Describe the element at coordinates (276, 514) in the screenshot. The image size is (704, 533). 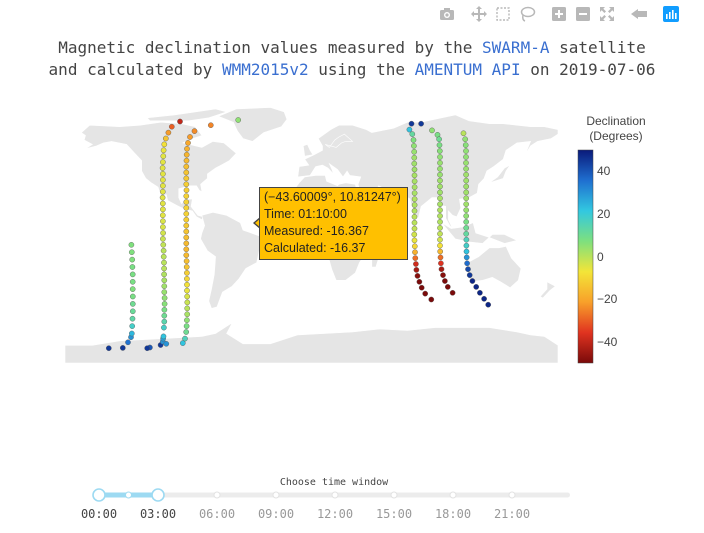
I see `slider-tick-label: 09:00` at that location.